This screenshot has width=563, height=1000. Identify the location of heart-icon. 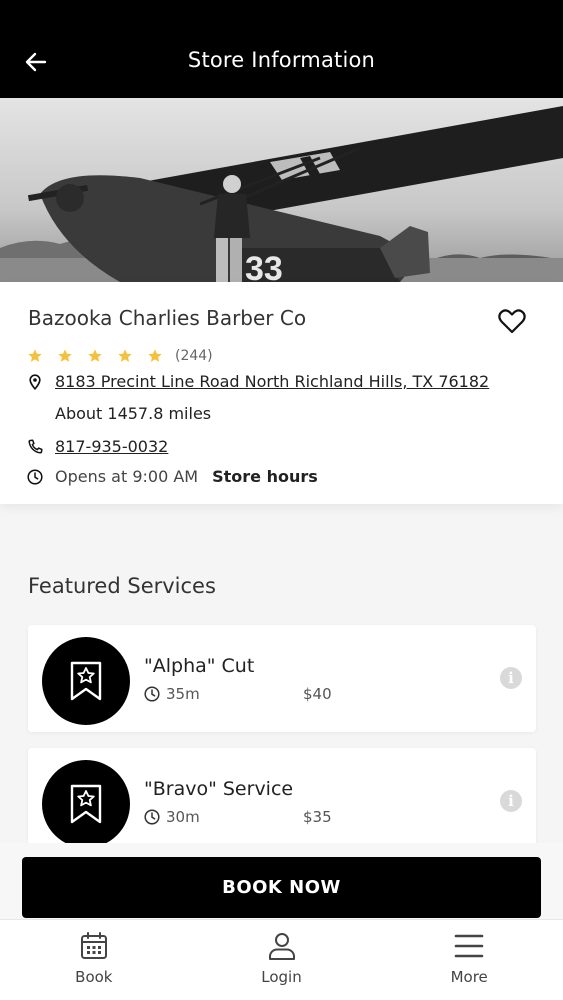
(512, 321).